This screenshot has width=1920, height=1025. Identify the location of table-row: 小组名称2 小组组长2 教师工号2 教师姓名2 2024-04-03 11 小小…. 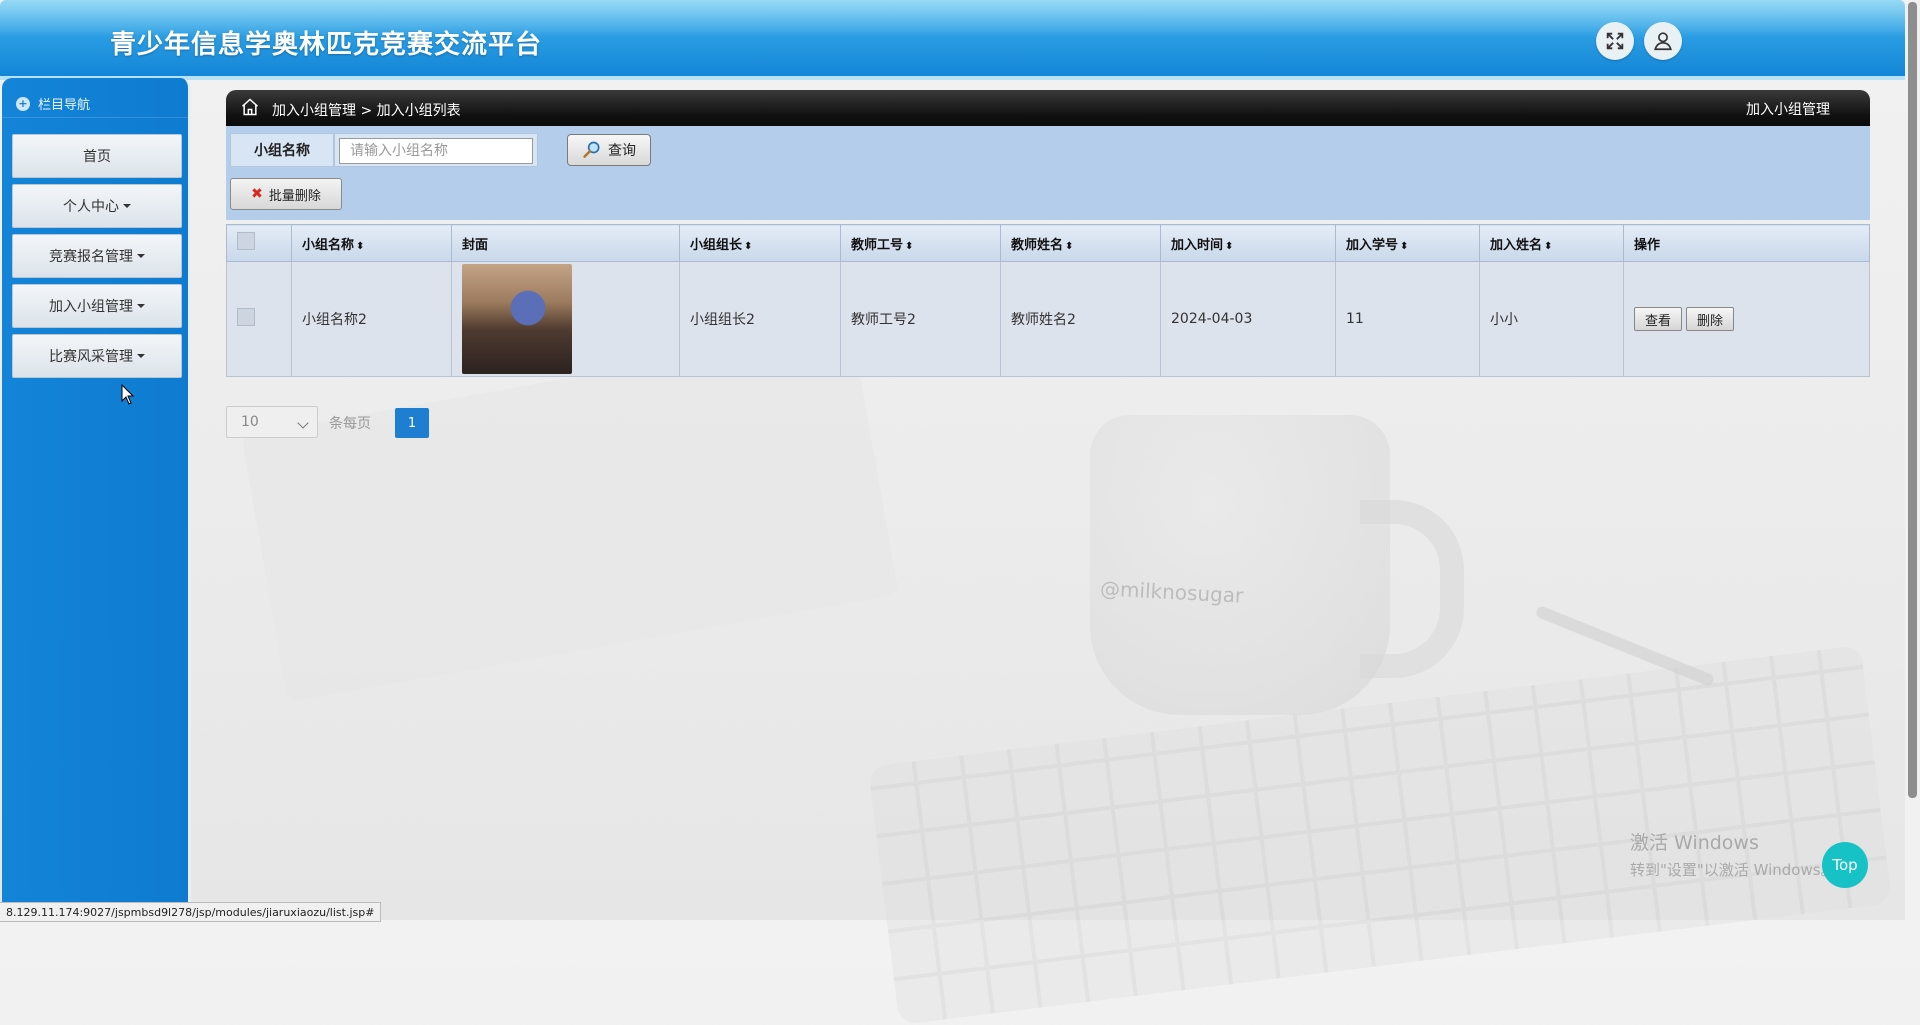
(1048, 319).